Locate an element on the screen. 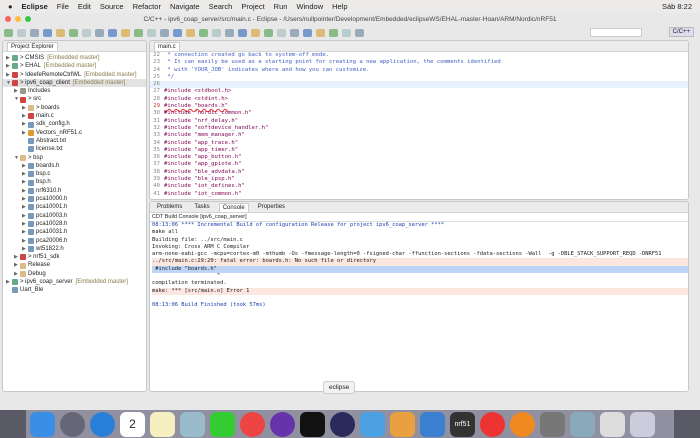  menu-project: Project is located at coordinates (252, 6).